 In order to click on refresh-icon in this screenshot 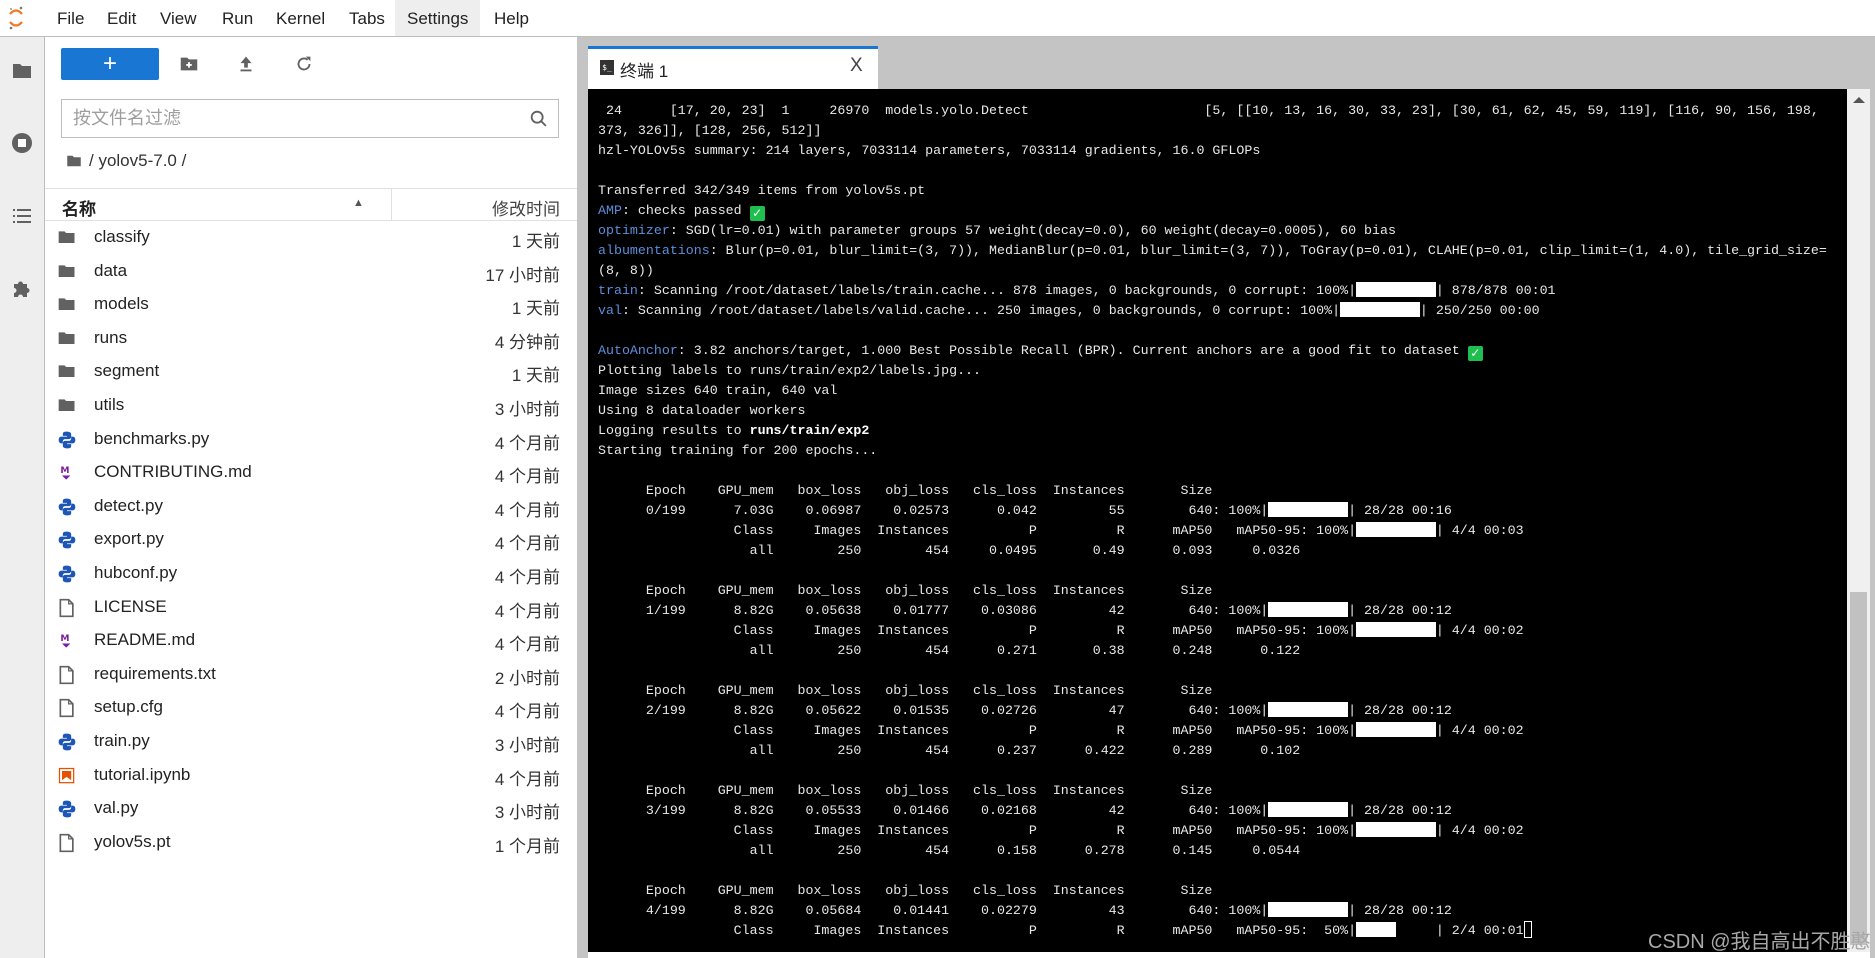, I will do `click(304, 64)`.